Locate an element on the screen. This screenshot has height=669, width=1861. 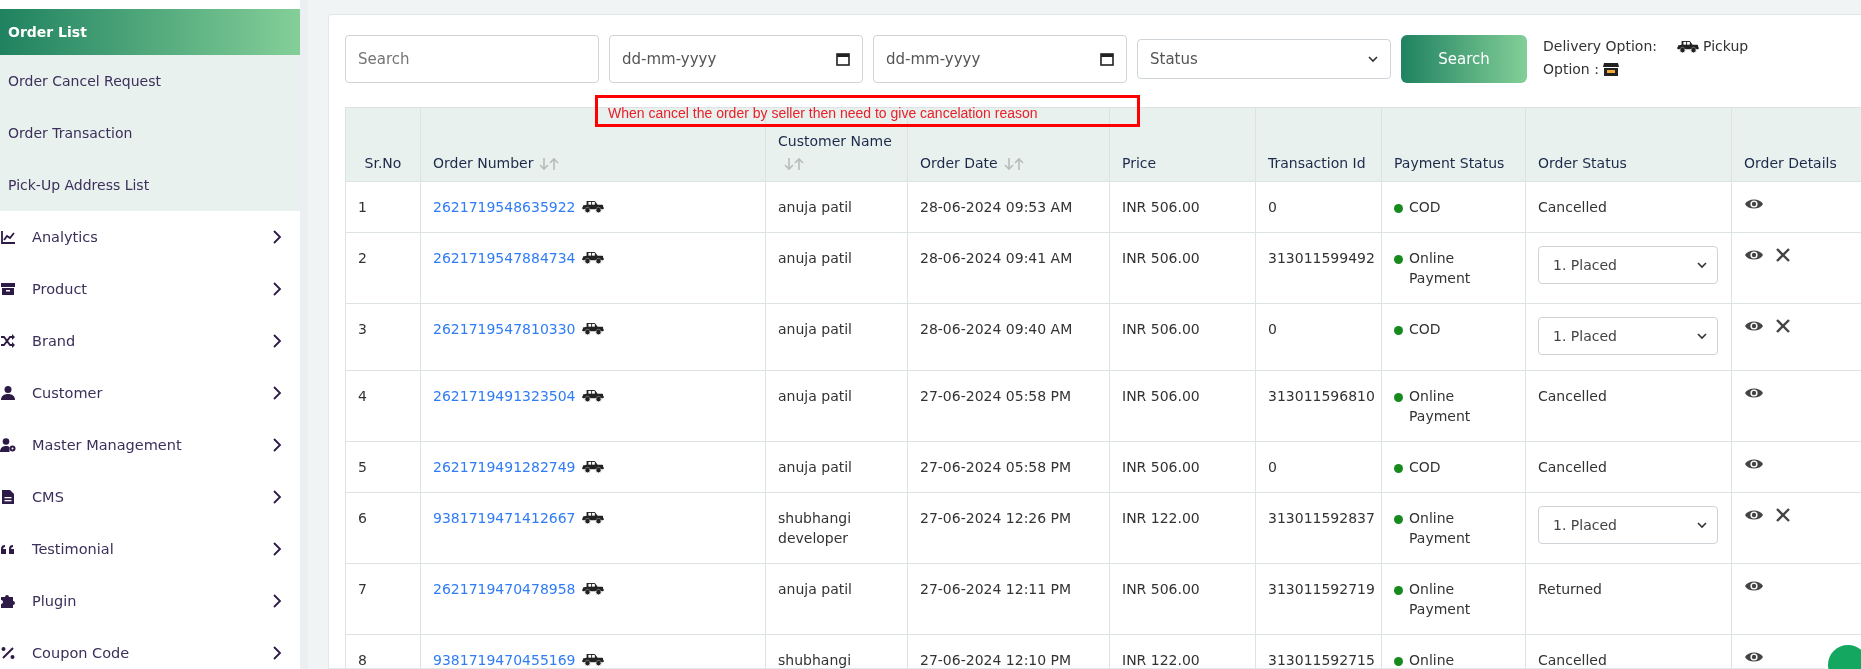
column-header: Order Details is located at coordinates (1790, 163).